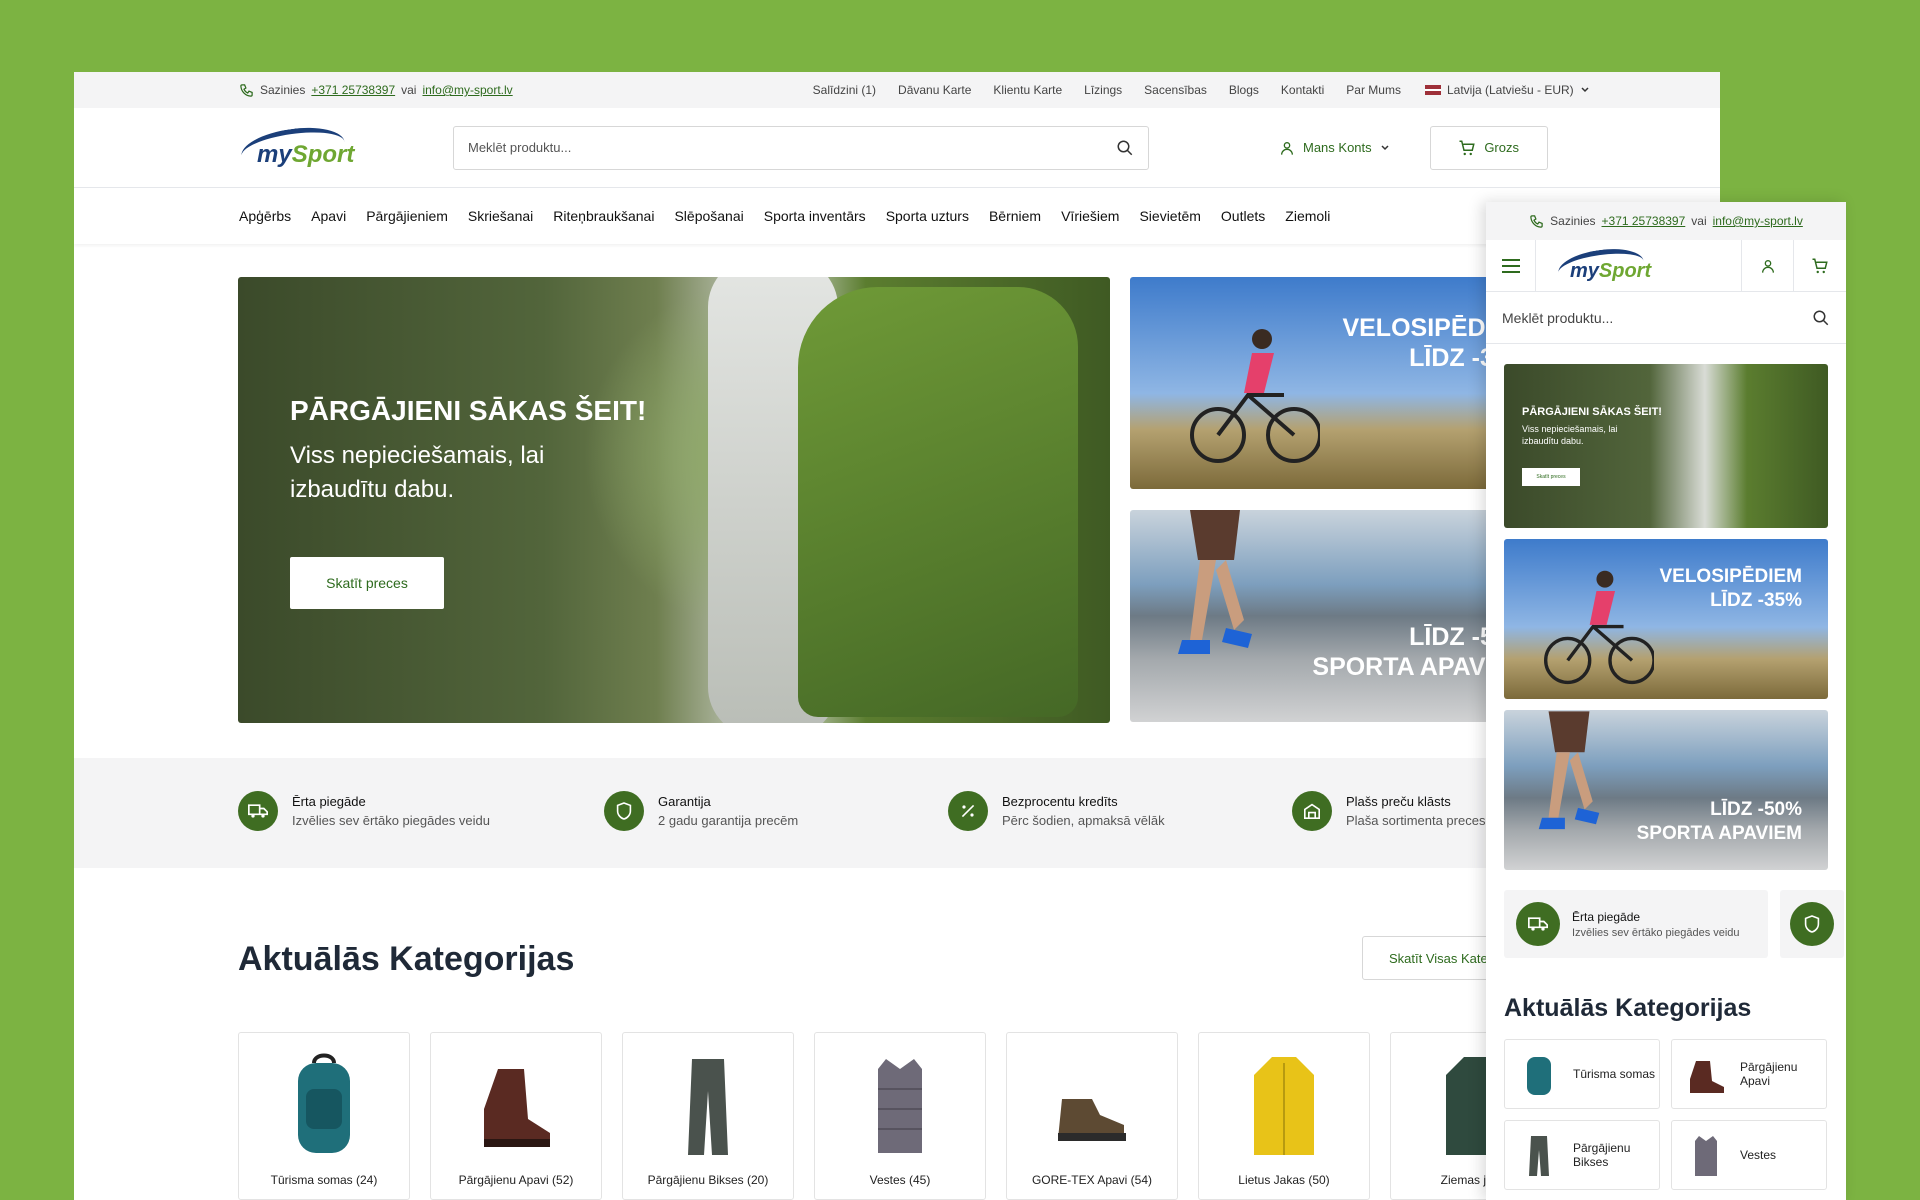 This screenshot has width=1920, height=1200. I want to click on category-label: Lietus Jakas (50), so click(1284, 1180).